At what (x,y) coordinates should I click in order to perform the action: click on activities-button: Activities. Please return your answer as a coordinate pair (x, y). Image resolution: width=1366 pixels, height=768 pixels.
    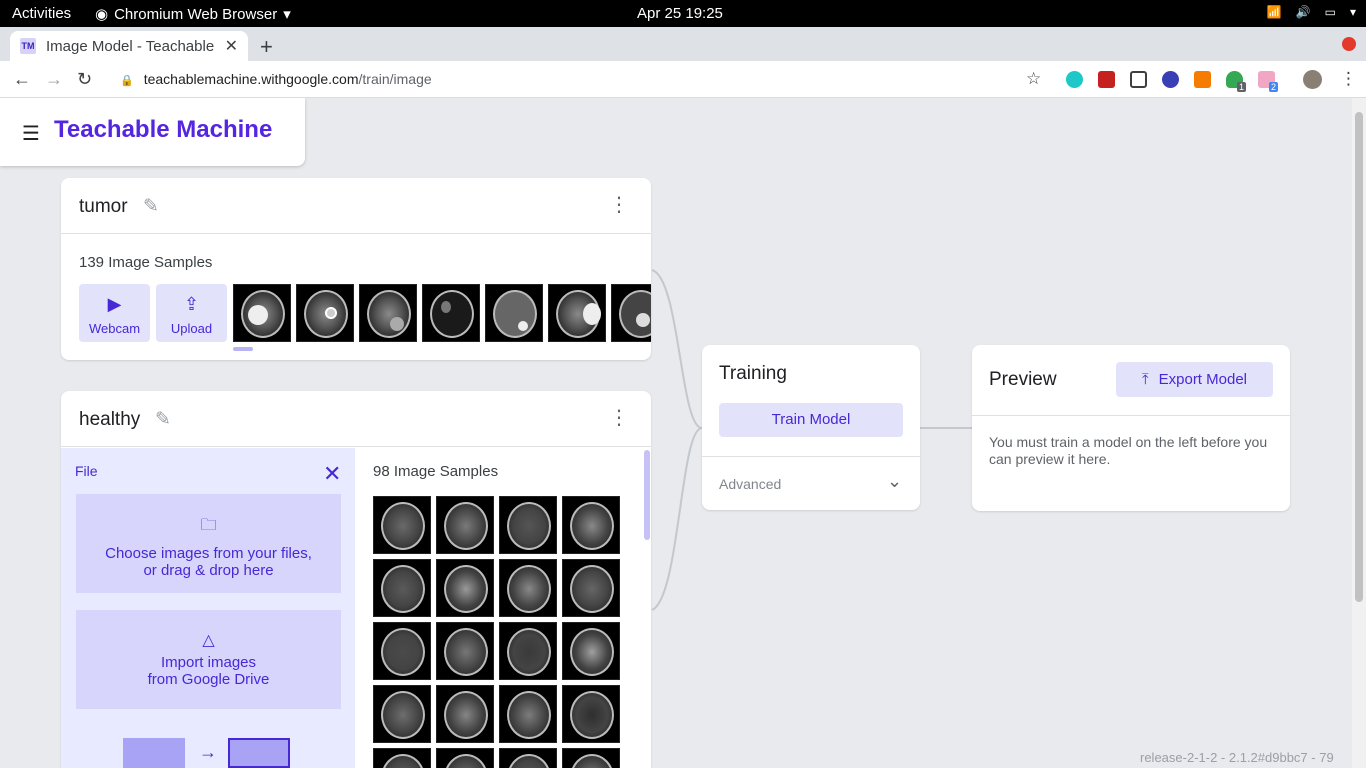
    Looking at the image, I should click on (41, 13).